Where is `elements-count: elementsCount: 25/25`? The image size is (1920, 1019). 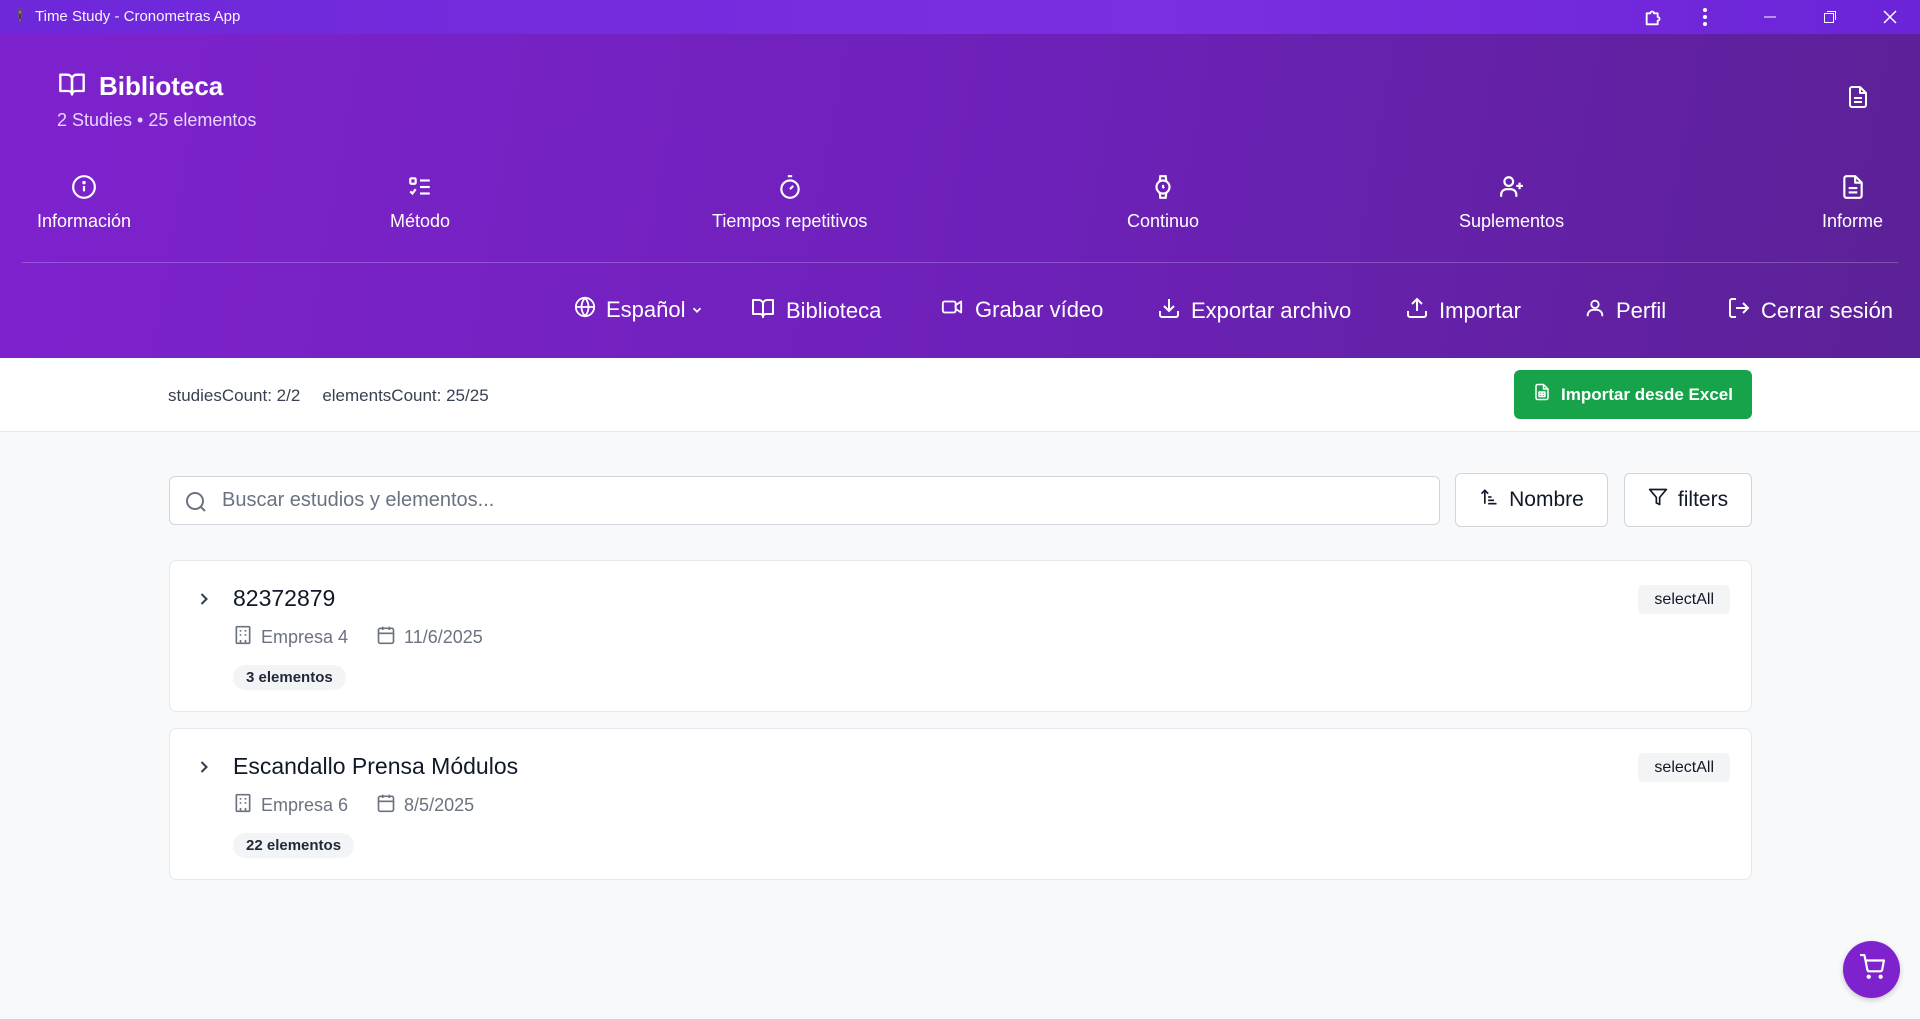 elements-count: elementsCount: 25/25 is located at coordinates (405, 395).